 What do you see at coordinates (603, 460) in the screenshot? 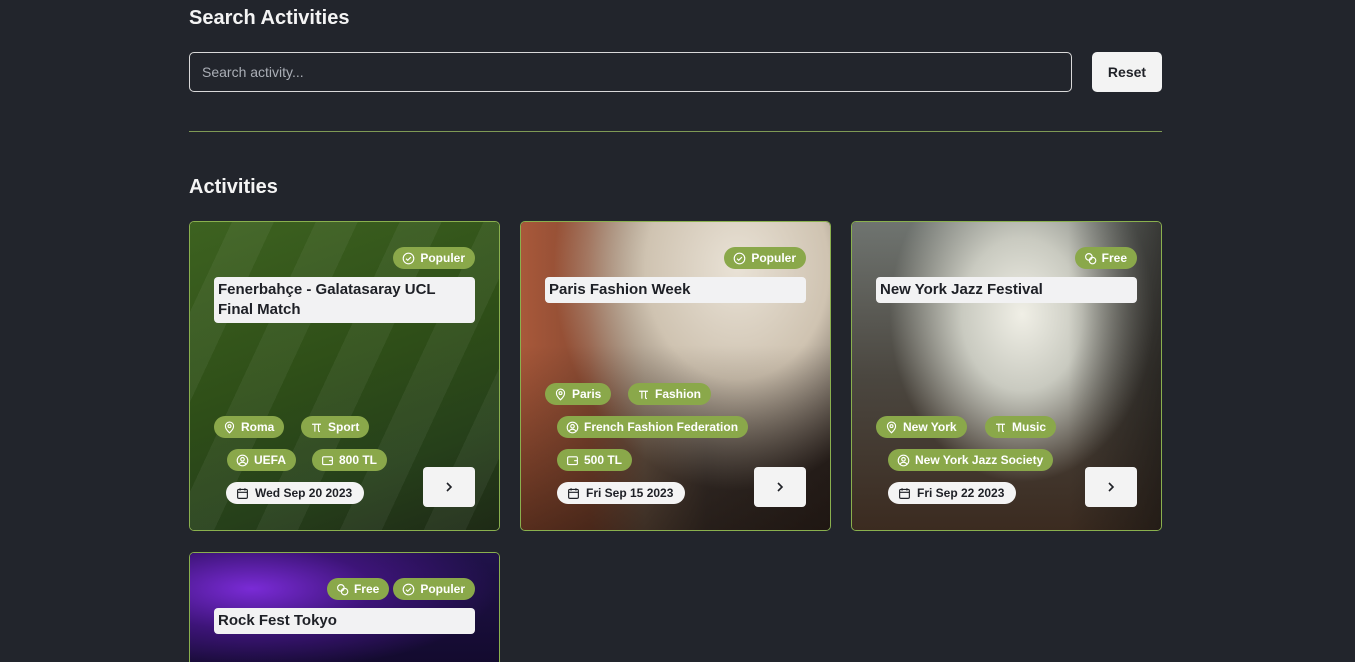
I see `price-label: 500 TL` at bounding box center [603, 460].